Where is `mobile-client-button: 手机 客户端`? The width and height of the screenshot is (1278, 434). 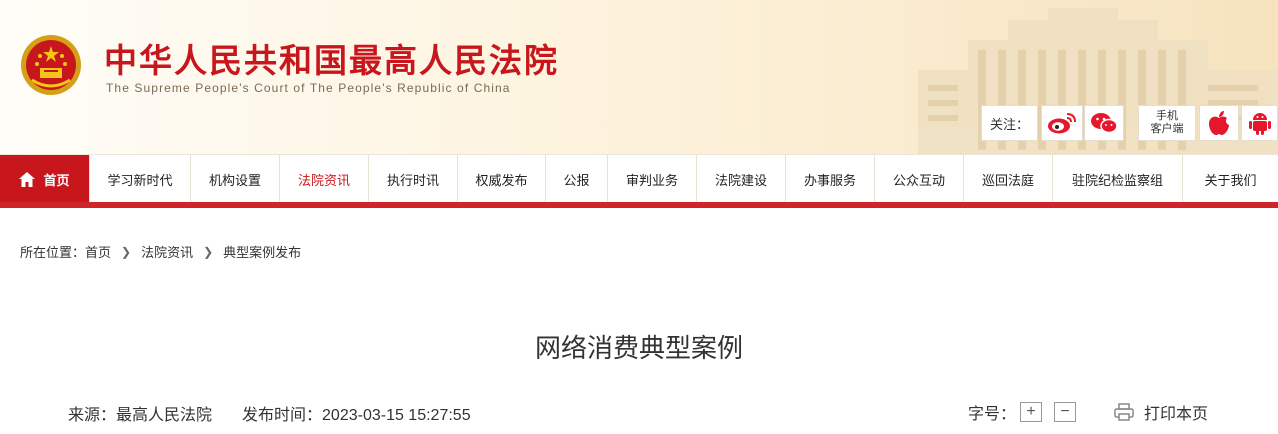 mobile-client-button: 手机 客户端 is located at coordinates (1167, 123).